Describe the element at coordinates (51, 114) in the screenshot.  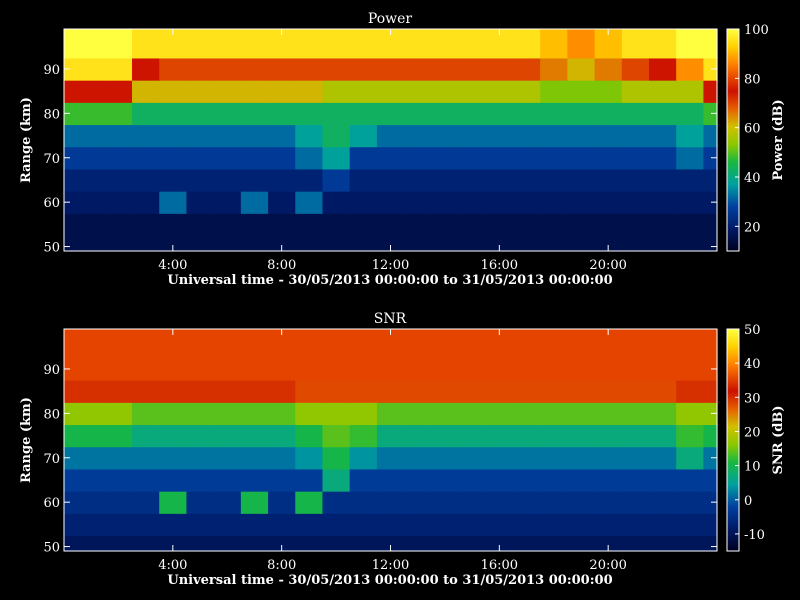
I see `y-tick-label: 80` at that location.